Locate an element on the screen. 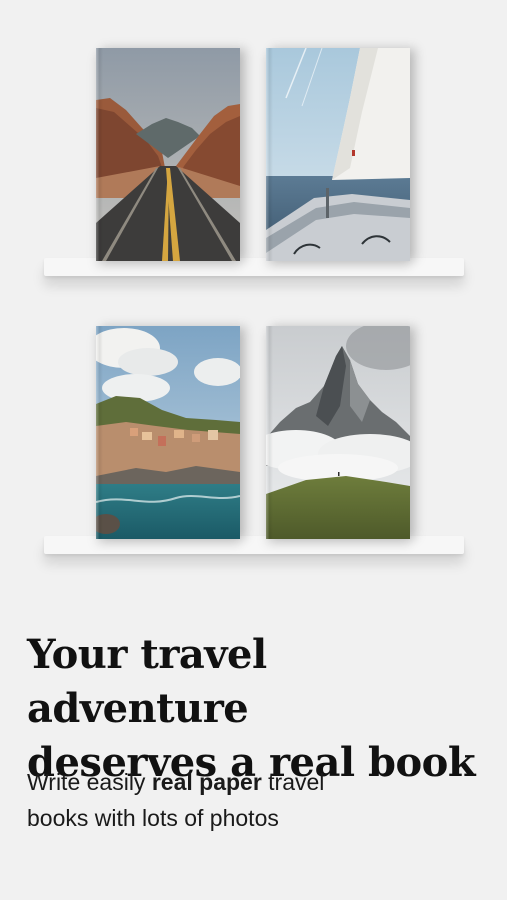 Image resolution: width=507 pixels, height=900 pixels. book-sailboat is located at coordinates (338, 154).